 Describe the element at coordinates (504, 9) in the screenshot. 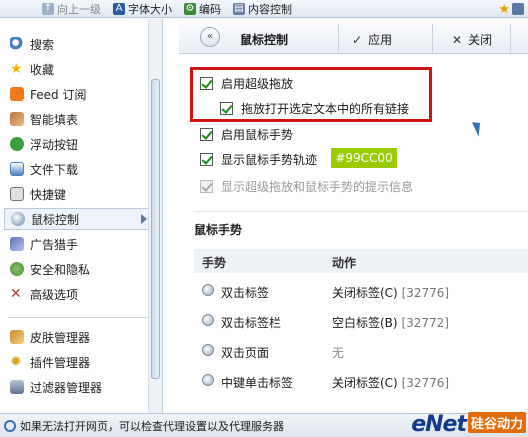

I see `favorite-star-icon: ★` at that location.